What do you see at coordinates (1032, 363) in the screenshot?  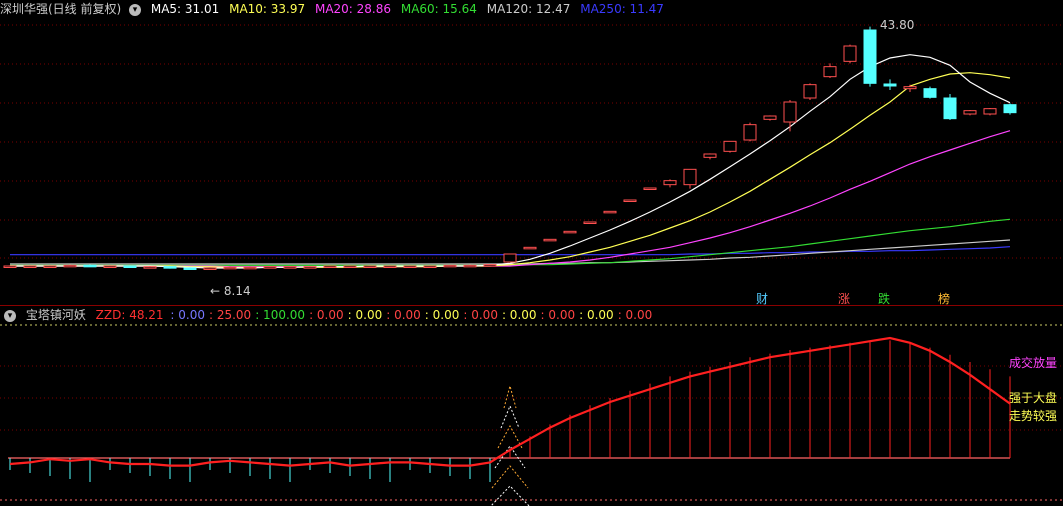 I see `volume-up-note: 成交放量` at bounding box center [1032, 363].